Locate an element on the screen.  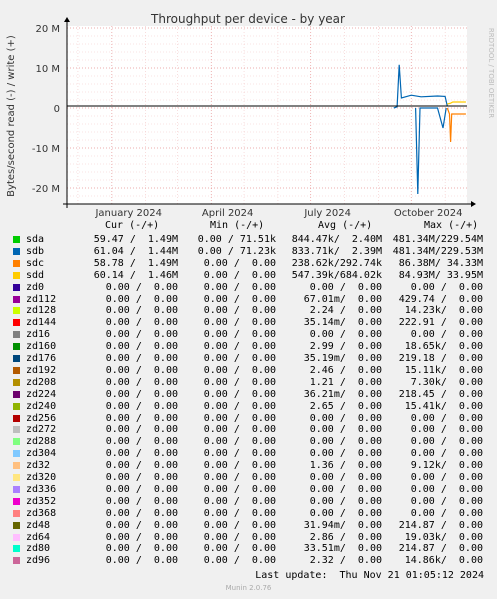
legend-cur-value: 61.04 / 1.44M is located at coordinates (135, 251).